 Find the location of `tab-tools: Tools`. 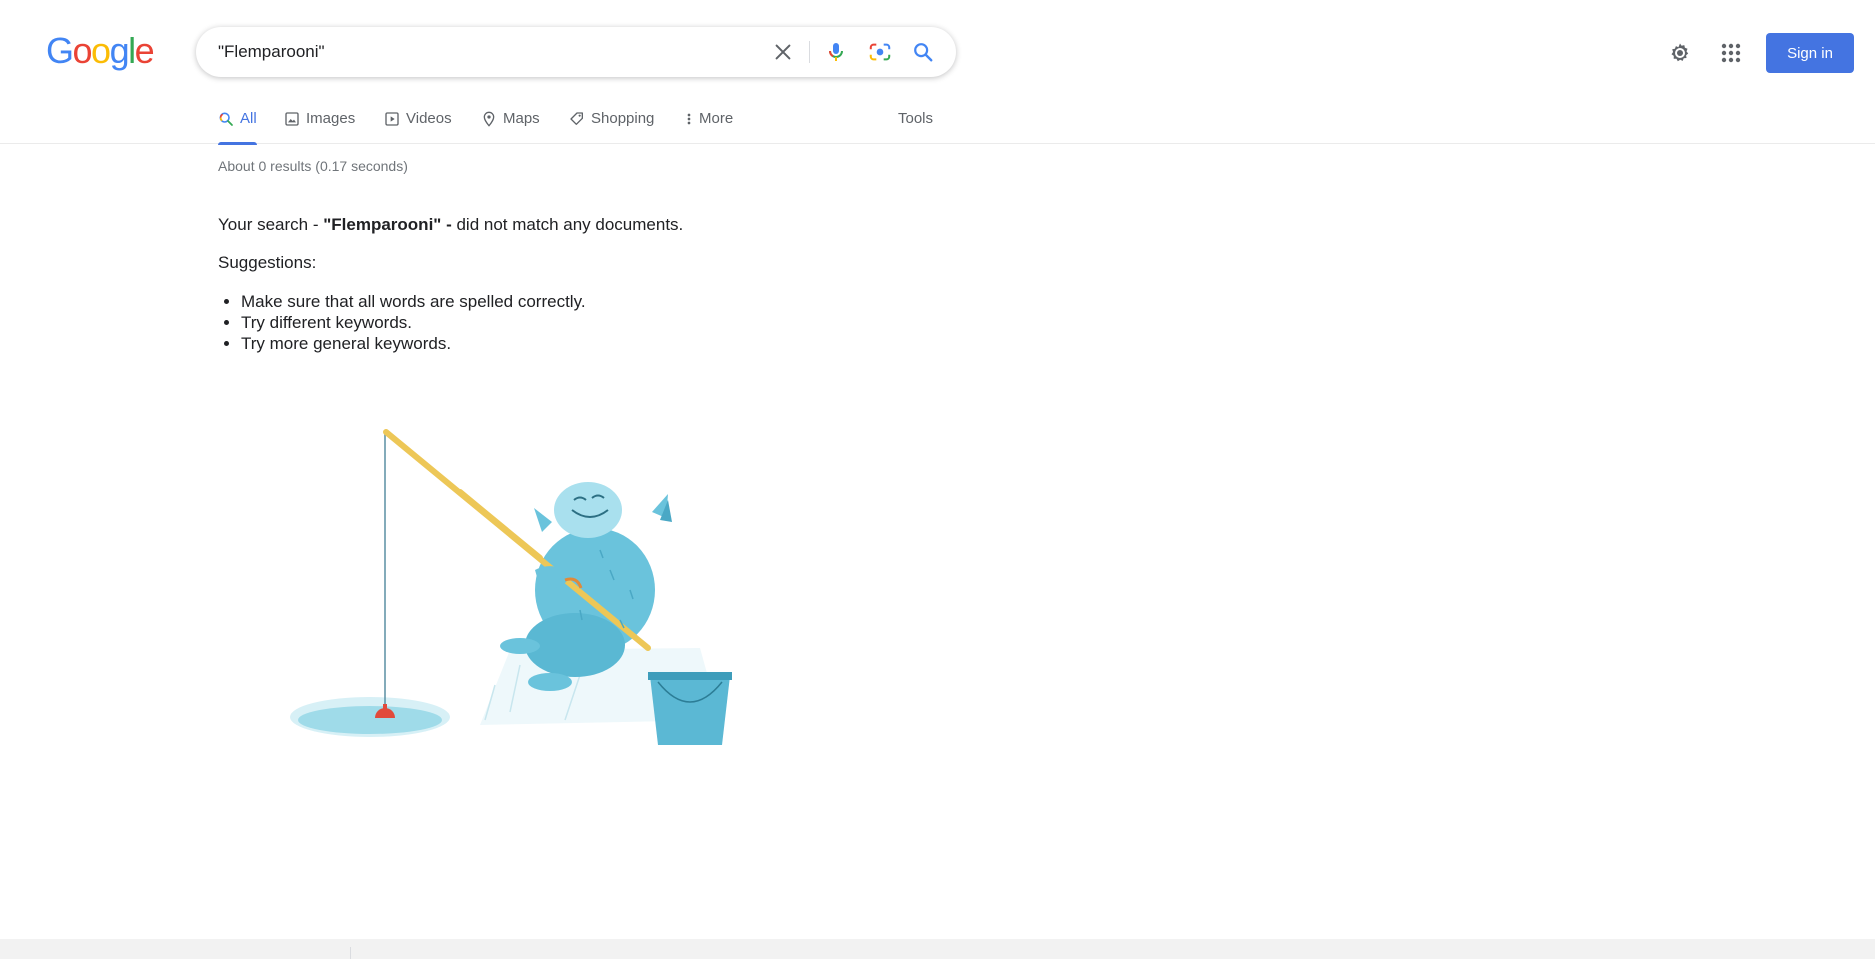

tab-tools: Tools is located at coordinates (915, 124).